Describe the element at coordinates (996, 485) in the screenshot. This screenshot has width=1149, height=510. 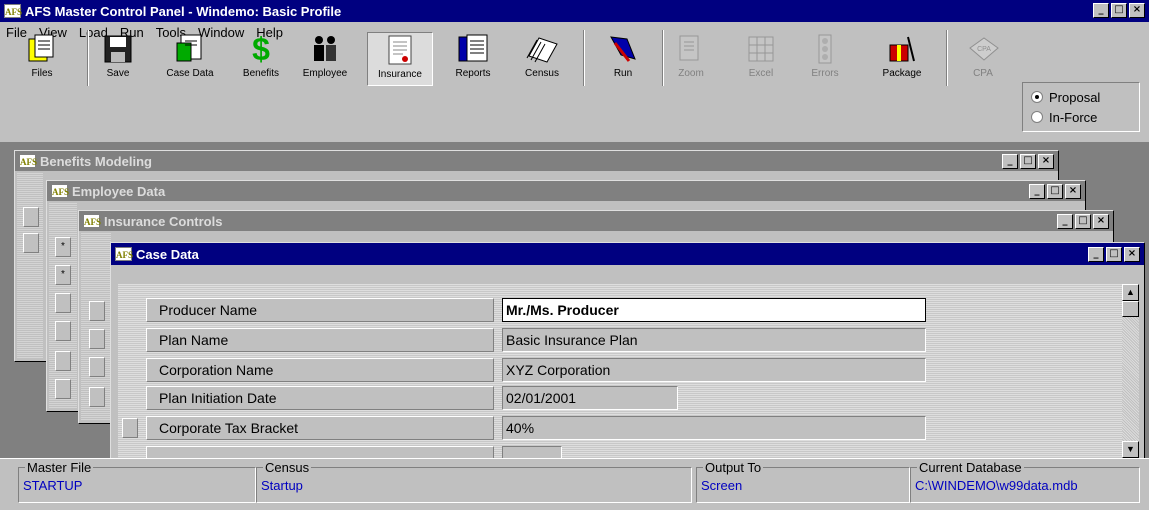
I see `current-database-value: C:\WINDEMO\w99data.mdb` at that location.